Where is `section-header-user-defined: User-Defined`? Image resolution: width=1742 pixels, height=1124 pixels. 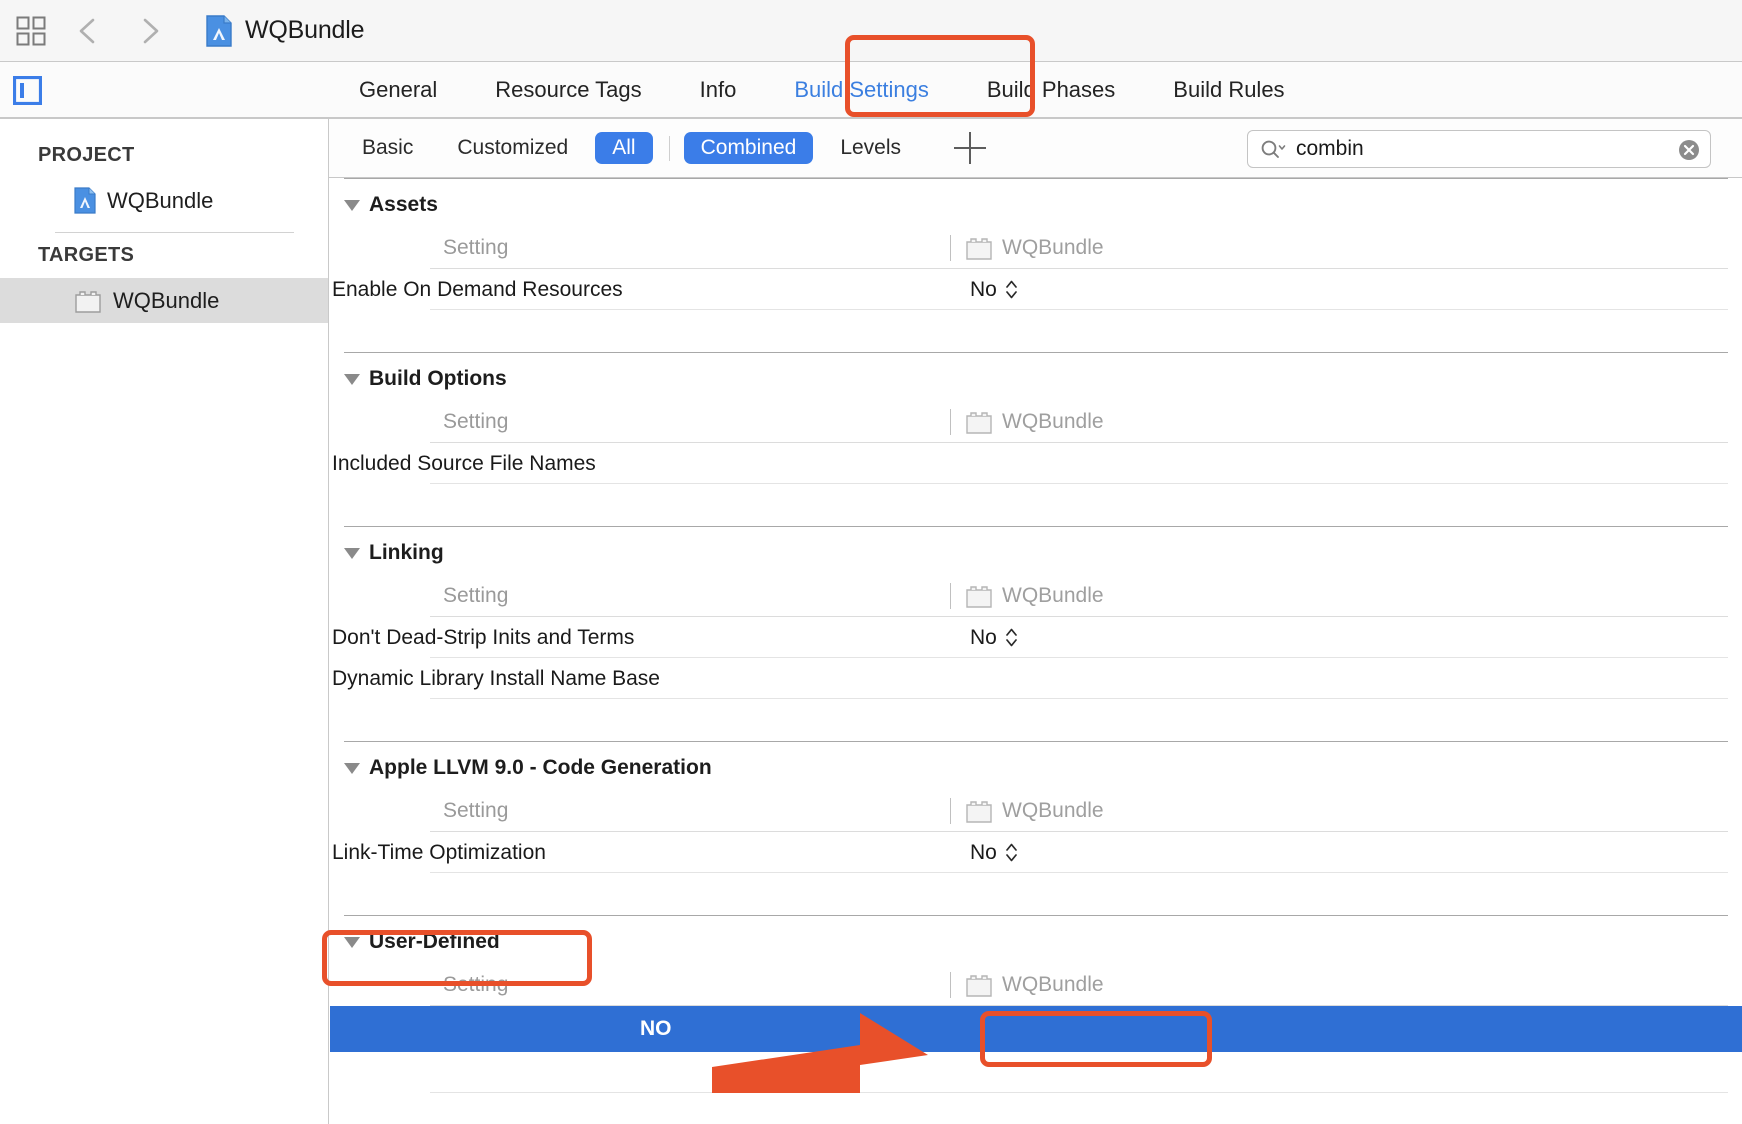 section-header-user-defined: User-Defined is located at coordinates (1036, 940).